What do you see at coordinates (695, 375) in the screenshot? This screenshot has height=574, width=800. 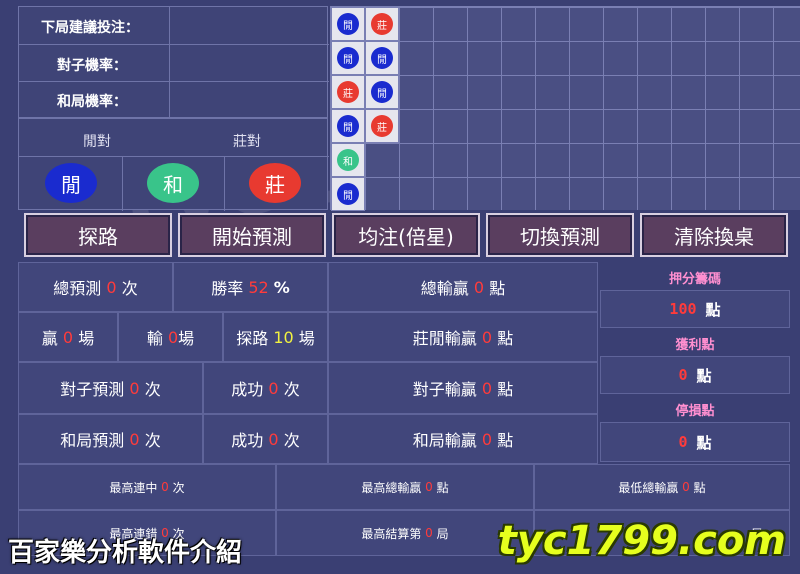 I see `profit-field: 0 點` at bounding box center [695, 375].